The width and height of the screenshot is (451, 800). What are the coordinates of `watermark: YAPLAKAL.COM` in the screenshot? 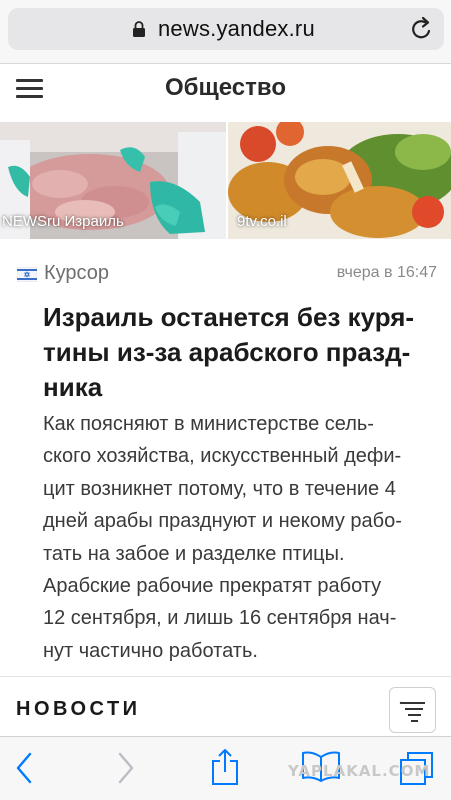 It's located at (359, 771).